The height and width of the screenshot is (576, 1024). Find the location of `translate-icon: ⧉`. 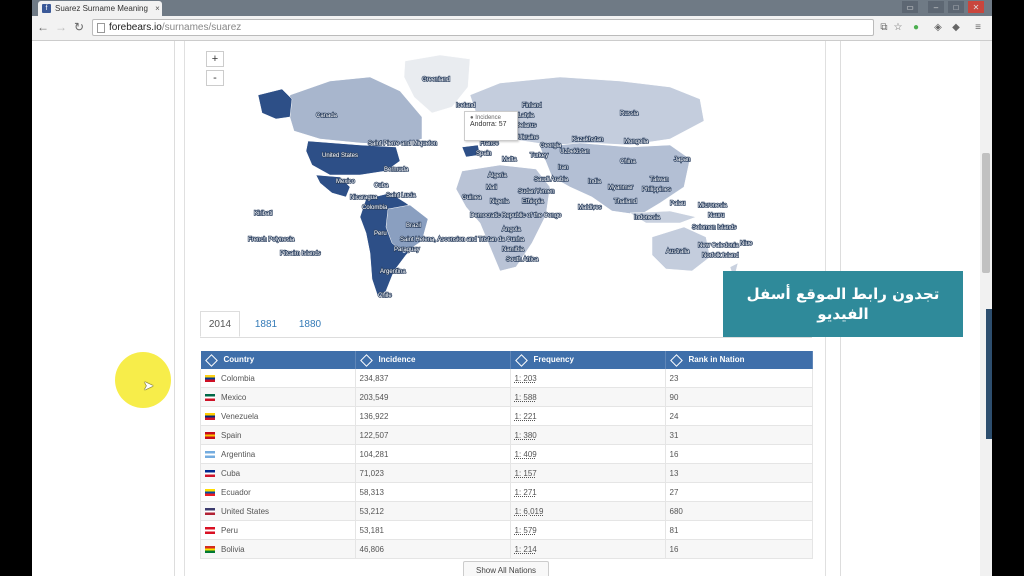

translate-icon: ⧉ is located at coordinates (884, 27).